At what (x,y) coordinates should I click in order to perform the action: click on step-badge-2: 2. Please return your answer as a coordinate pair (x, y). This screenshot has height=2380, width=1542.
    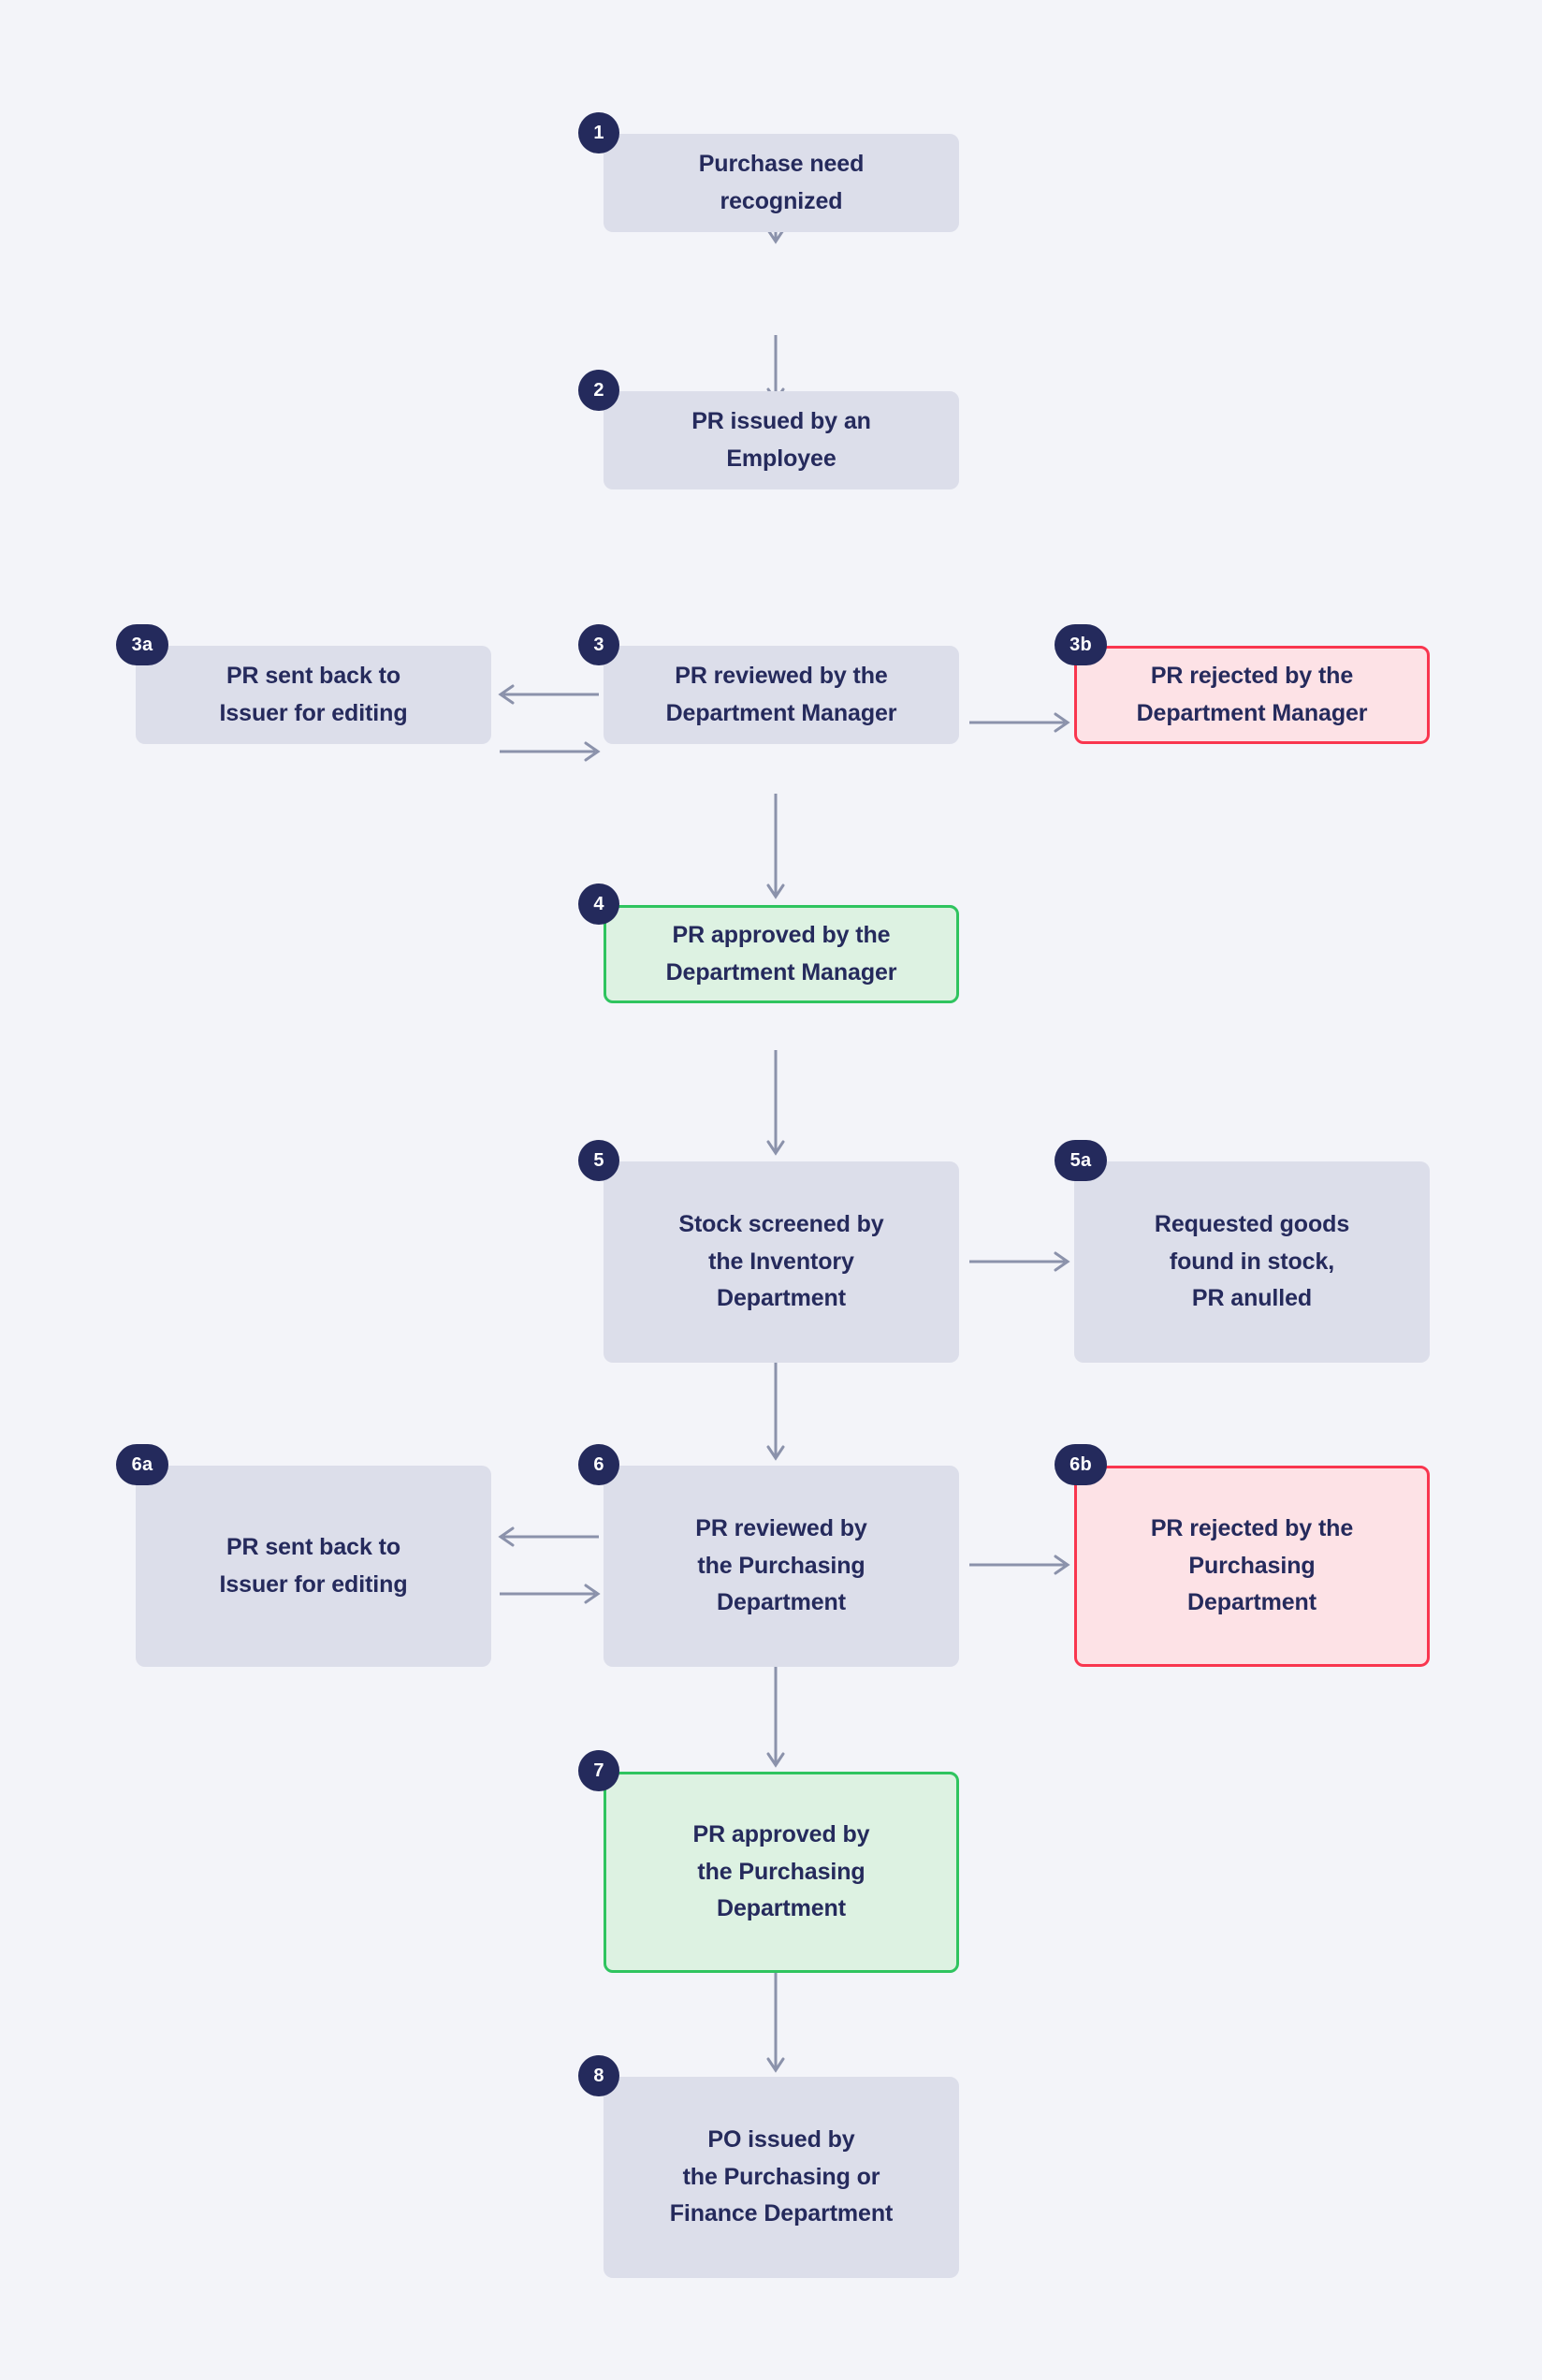
    Looking at the image, I should click on (598, 390).